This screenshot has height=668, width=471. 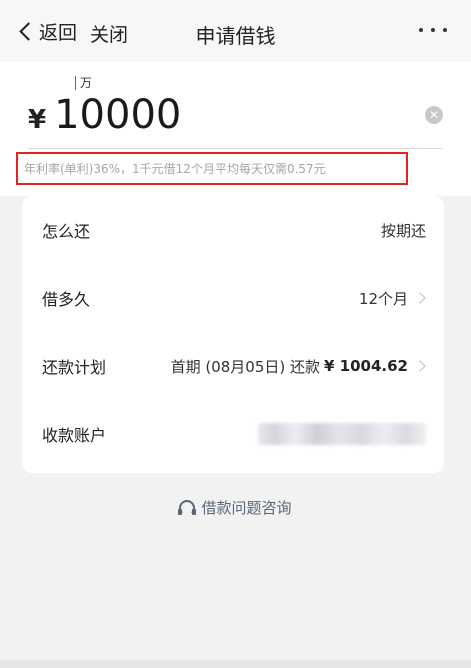 I want to click on bottom-divider, so click(x=235, y=664).